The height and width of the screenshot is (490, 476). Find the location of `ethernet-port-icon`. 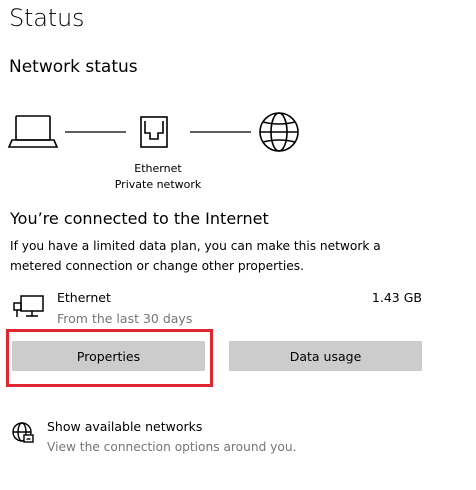

ethernet-port-icon is located at coordinates (154, 132).